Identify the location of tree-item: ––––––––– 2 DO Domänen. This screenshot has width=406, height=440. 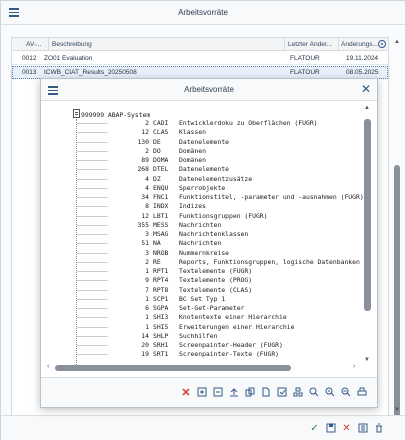
(141, 151).